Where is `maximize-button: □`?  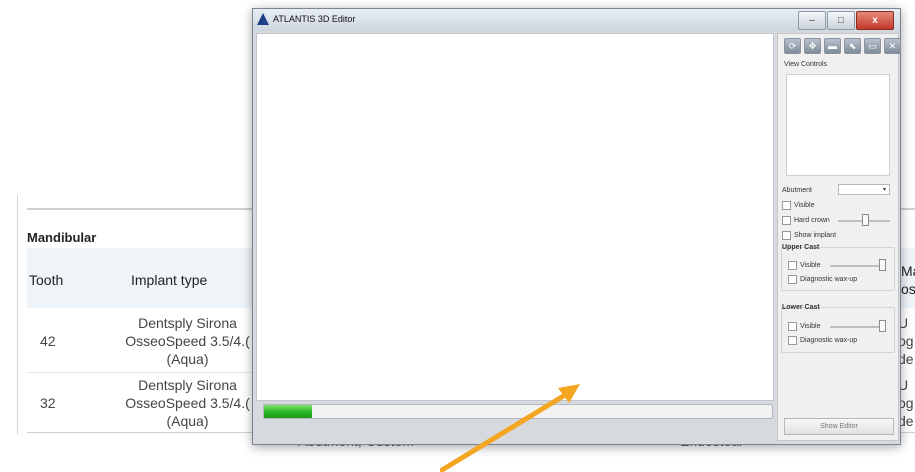 maximize-button: □ is located at coordinates (841, 20).